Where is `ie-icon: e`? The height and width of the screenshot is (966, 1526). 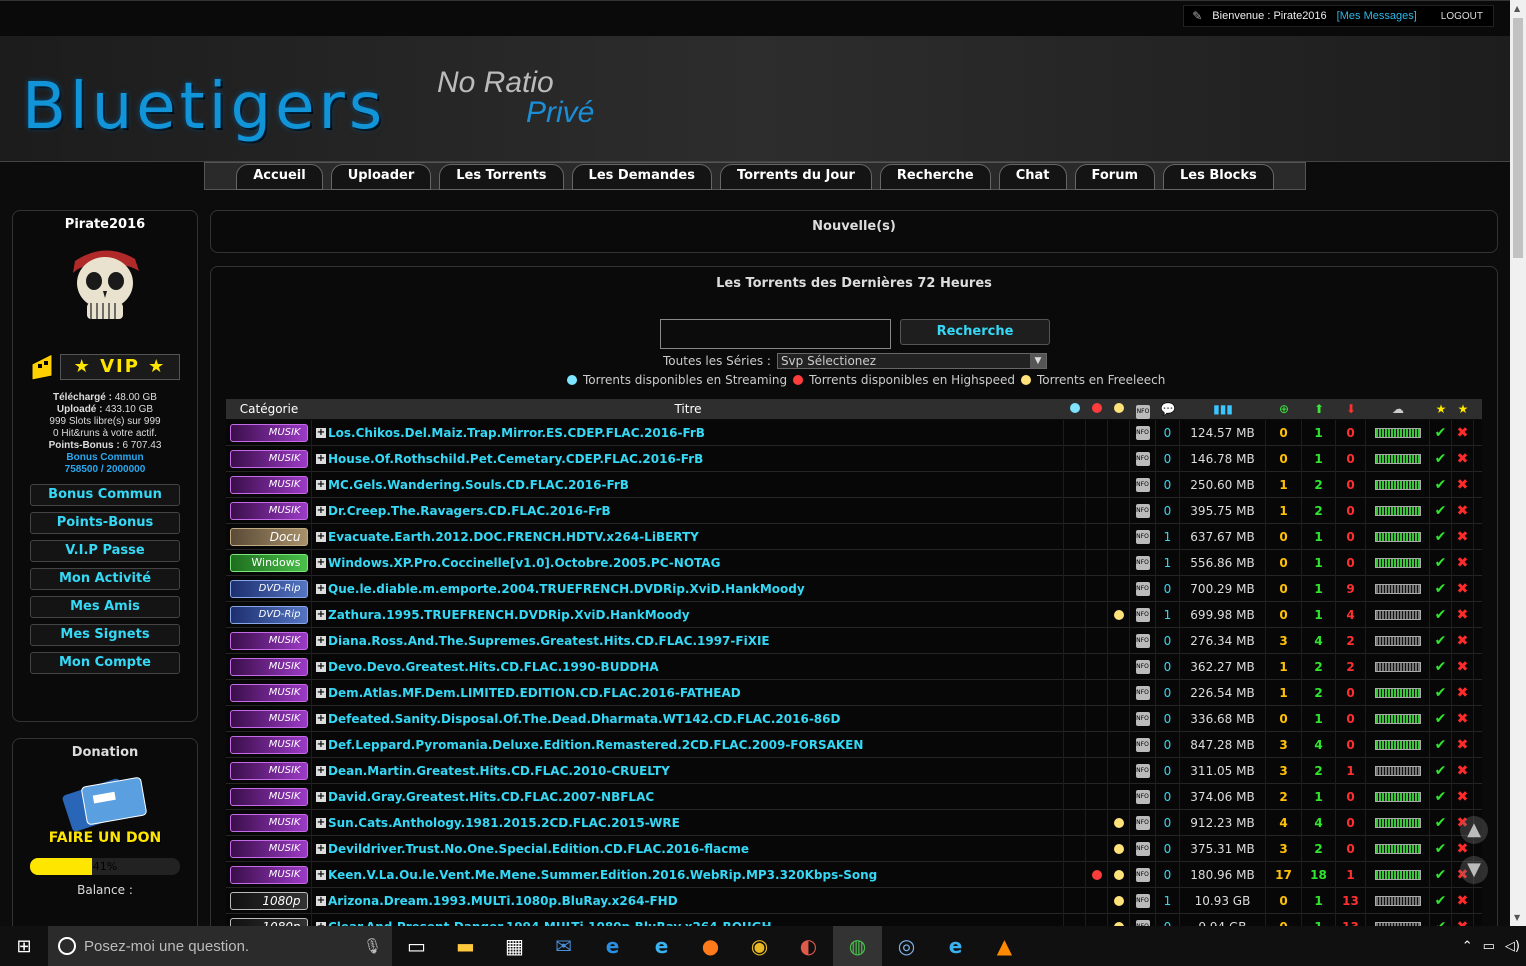
ie-icon: e is located at coordinates (661, 946).